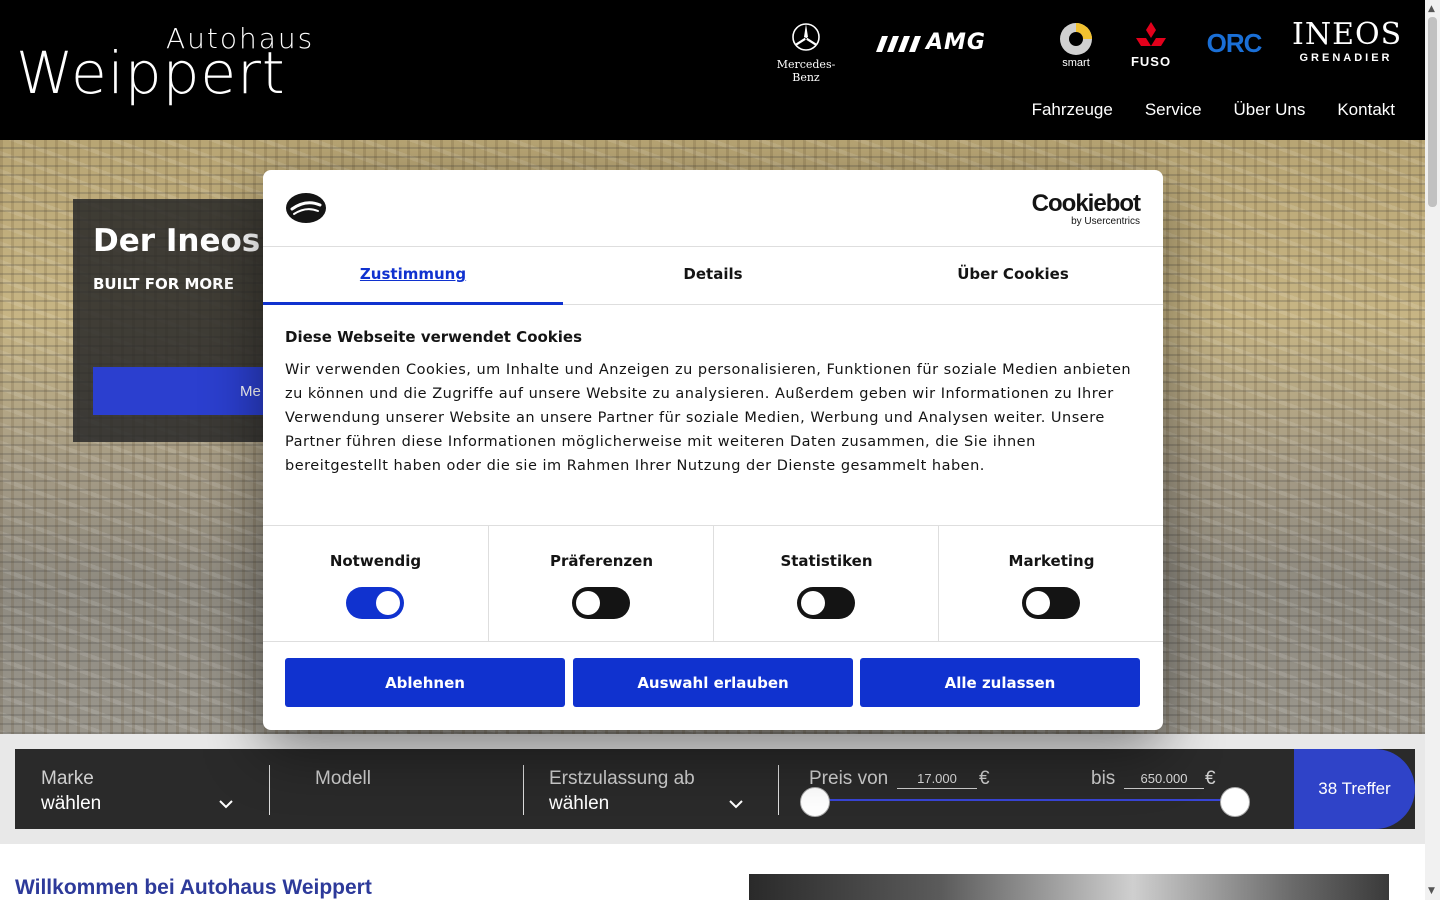 This screenshot has width=1440, height=900. I want to click on toggle-label-praeferenzen: Präferenzen, so click(601, 561).